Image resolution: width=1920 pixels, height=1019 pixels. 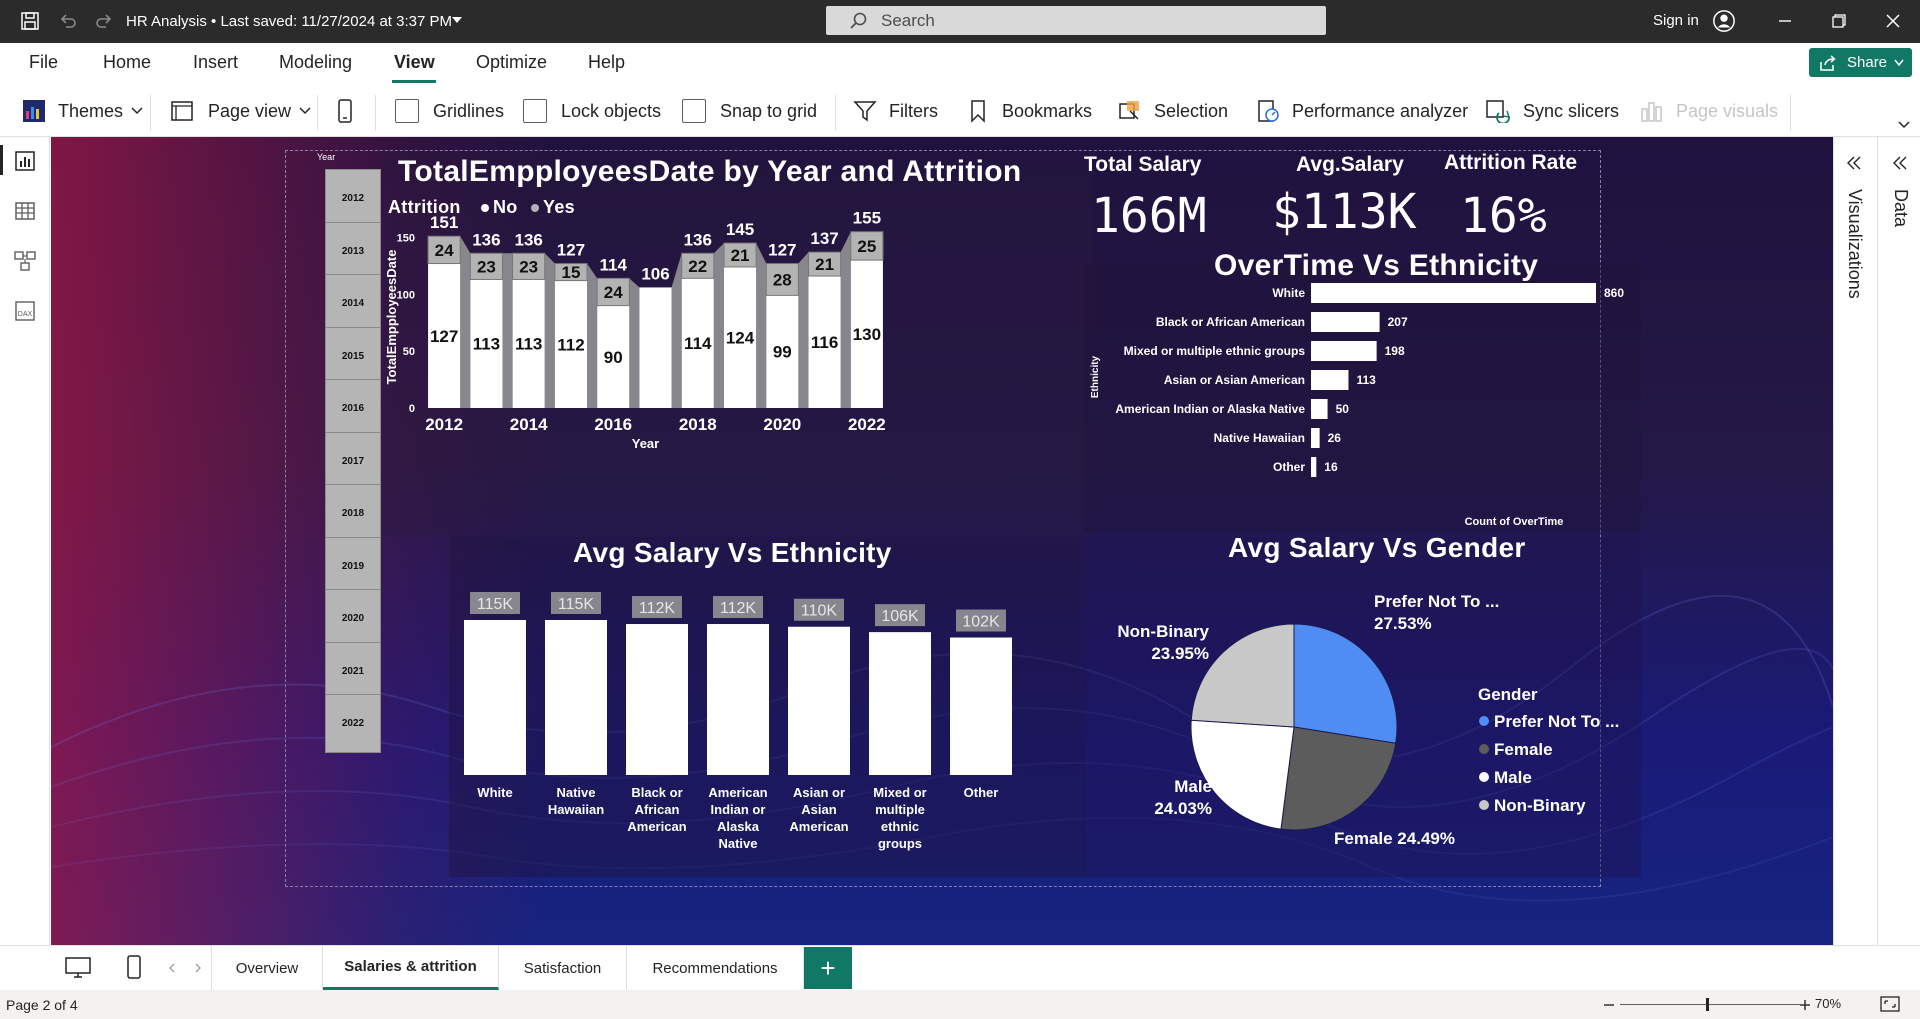 What do you see at coordinates (1860, 62) in the screenshot?
I see `share-button: Share` at bounding box center [1860, 62].